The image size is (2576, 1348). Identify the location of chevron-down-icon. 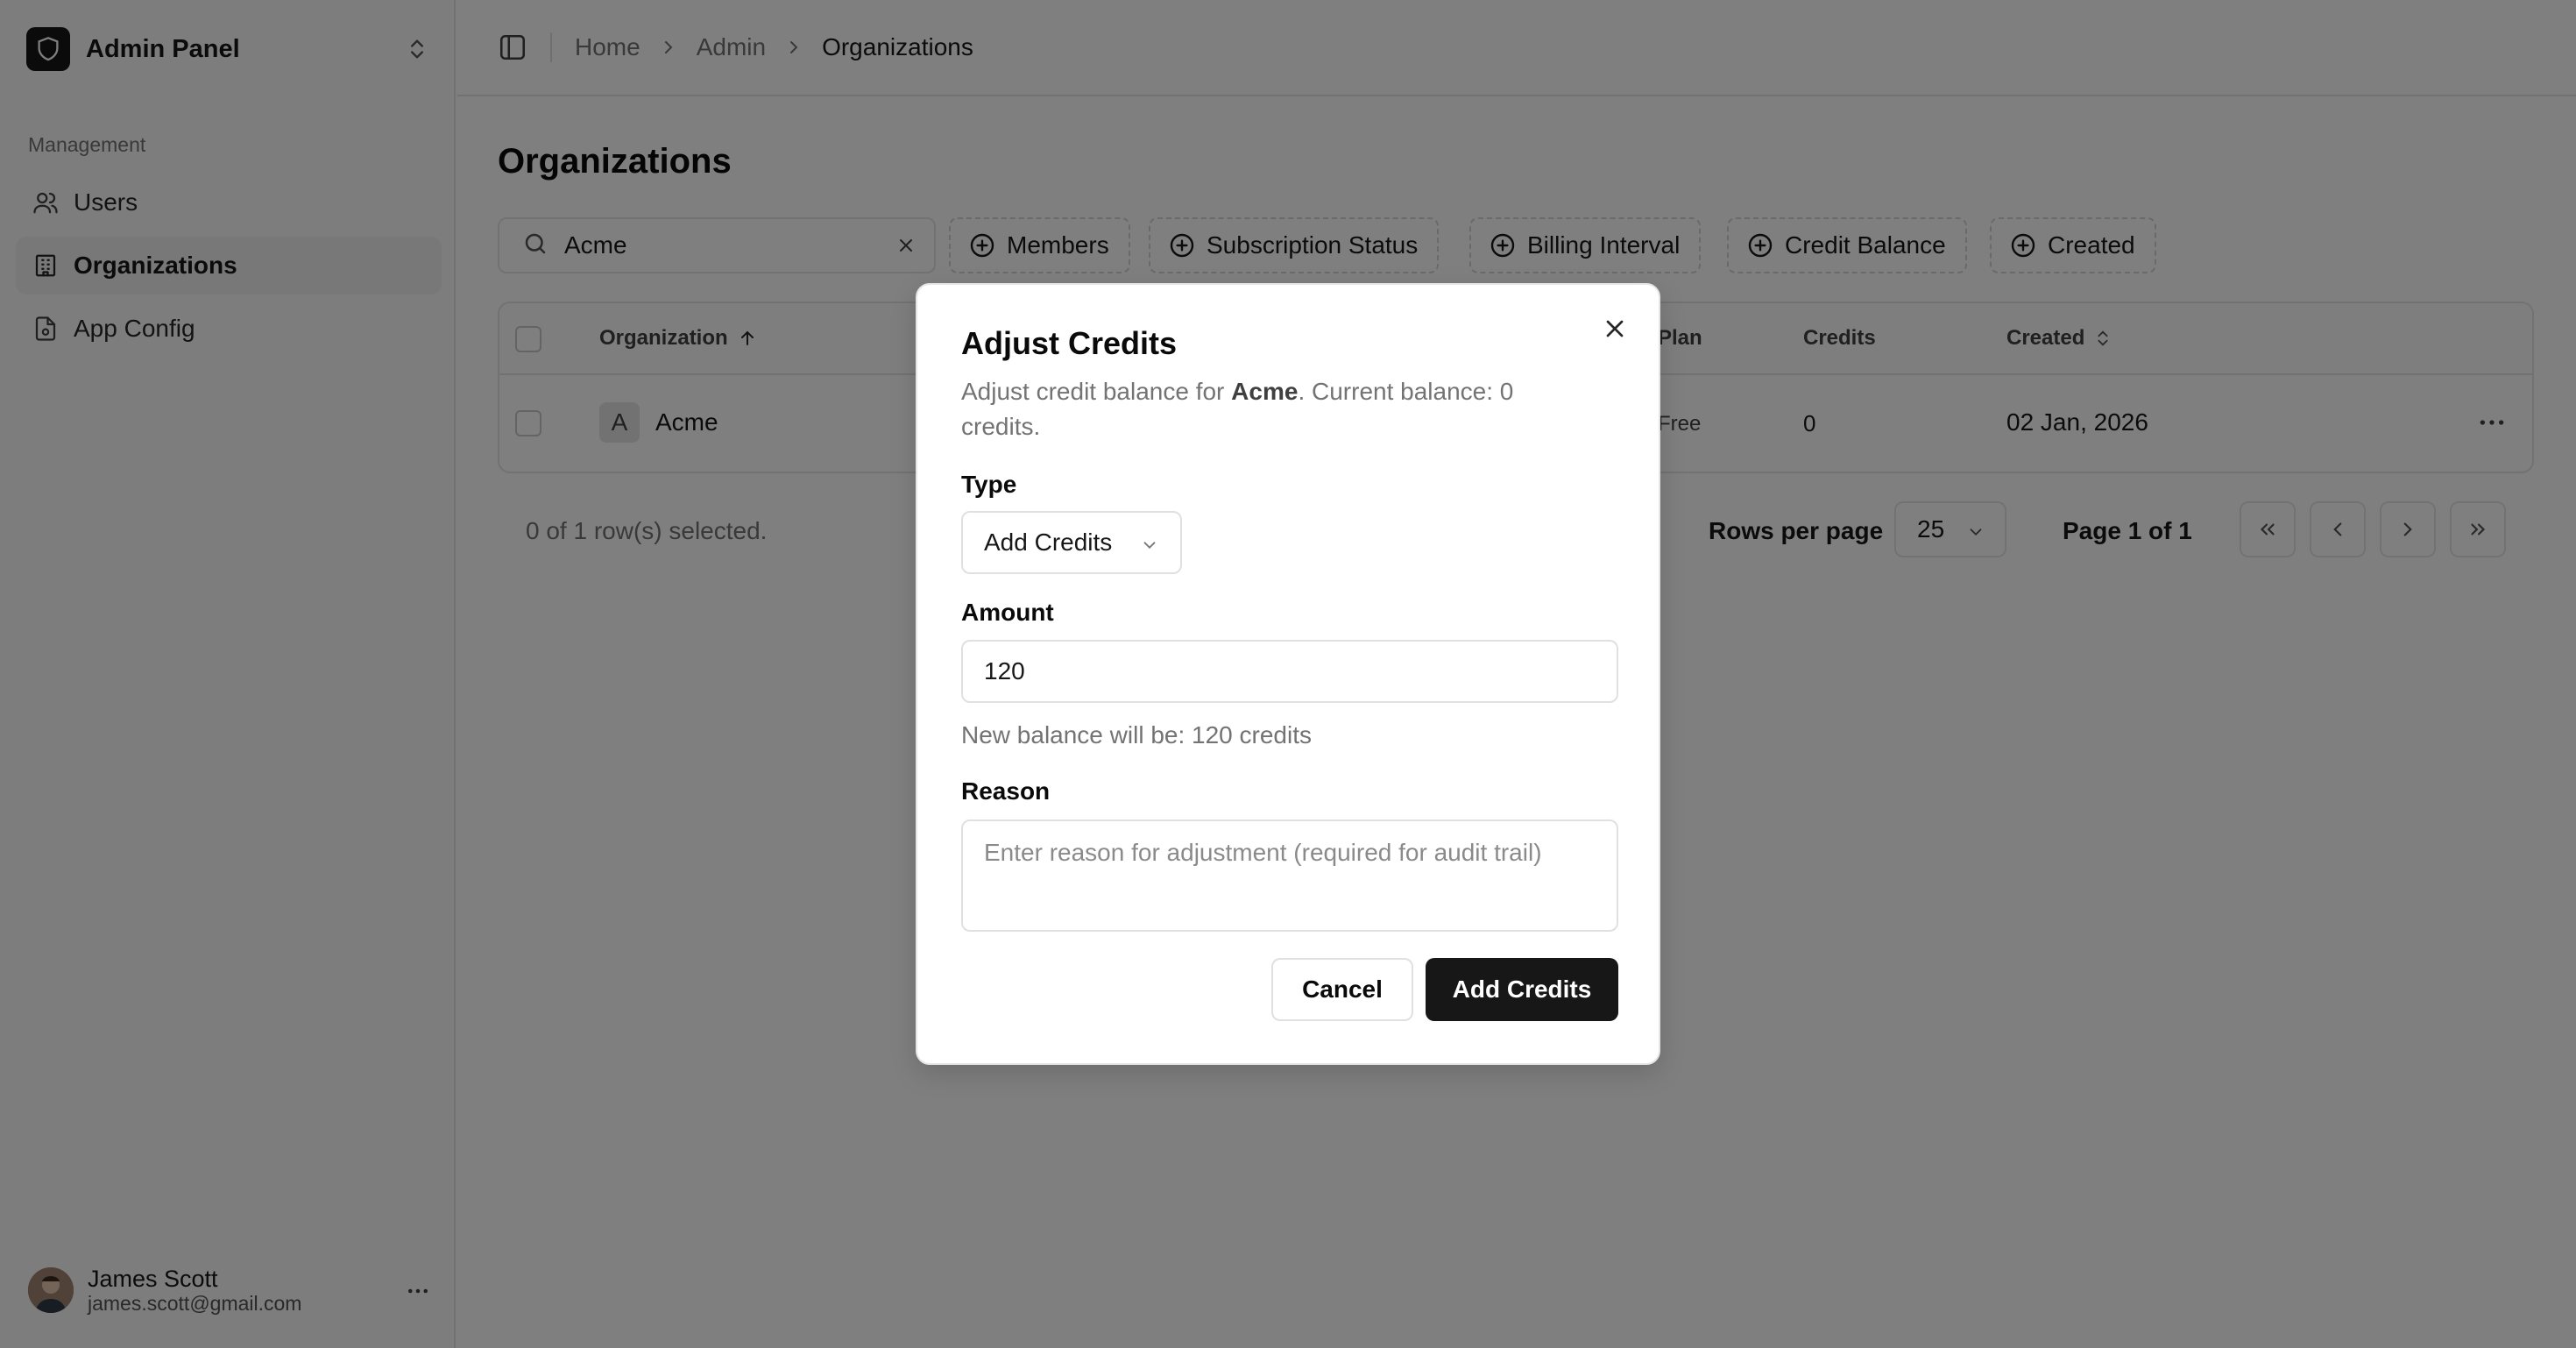
(1149, 546).